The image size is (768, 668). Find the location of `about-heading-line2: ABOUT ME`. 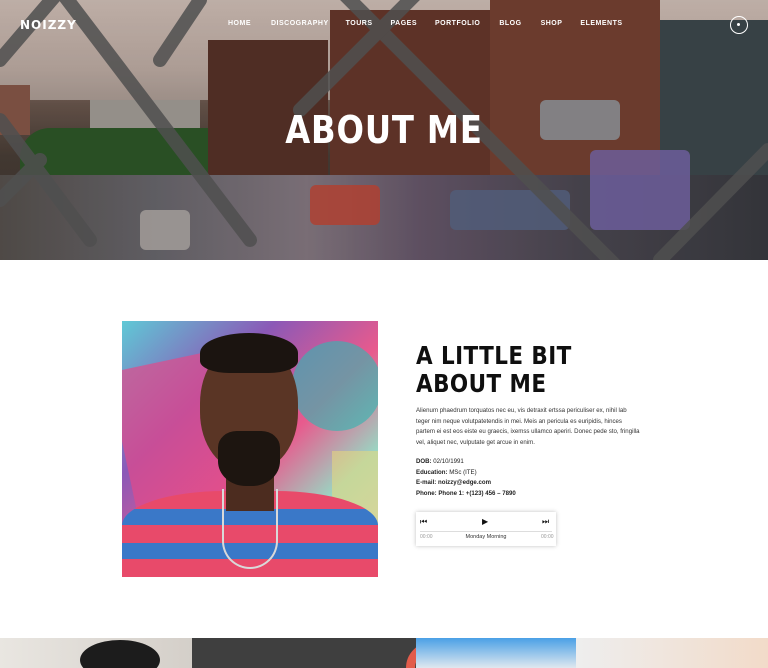

about-heading-line2: ABOUT ME is located at coordinates (481, 383).